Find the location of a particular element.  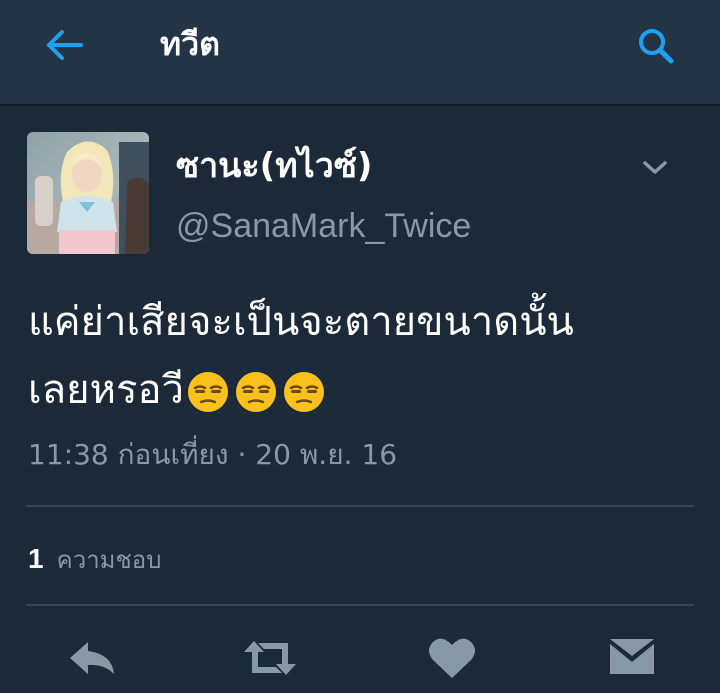

like-button is located at coordinates (452, 658).